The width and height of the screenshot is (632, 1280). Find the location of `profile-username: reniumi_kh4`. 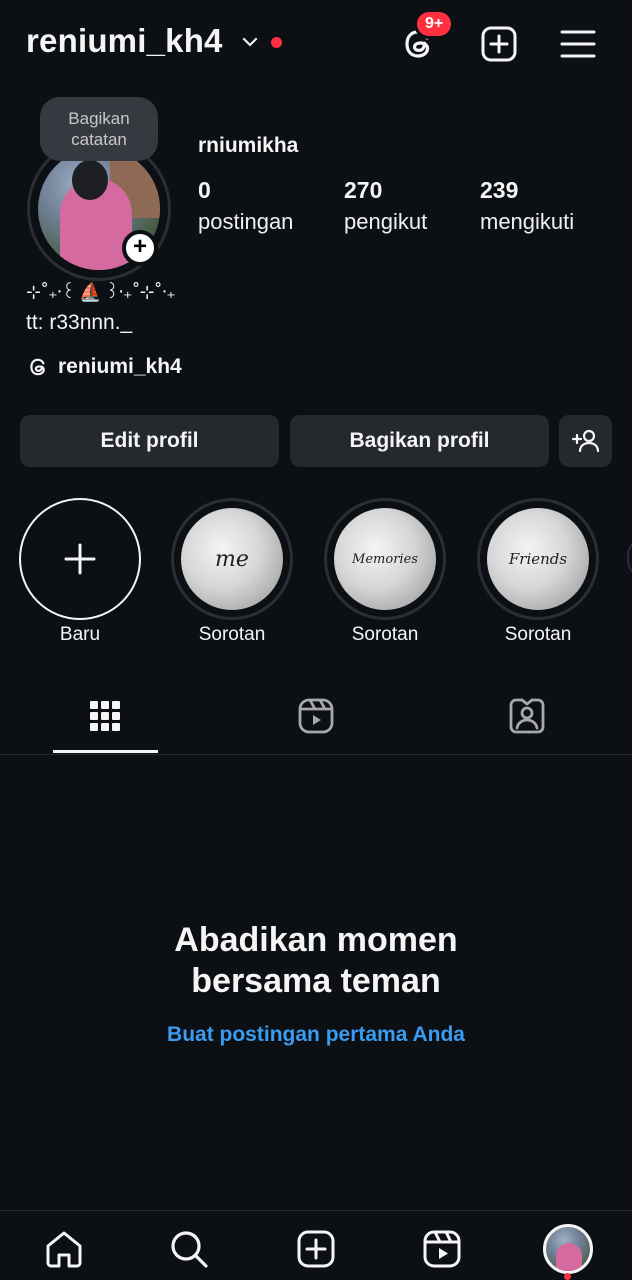

profile-username: reniumi_kh4 is located at coordinates (124, 41).